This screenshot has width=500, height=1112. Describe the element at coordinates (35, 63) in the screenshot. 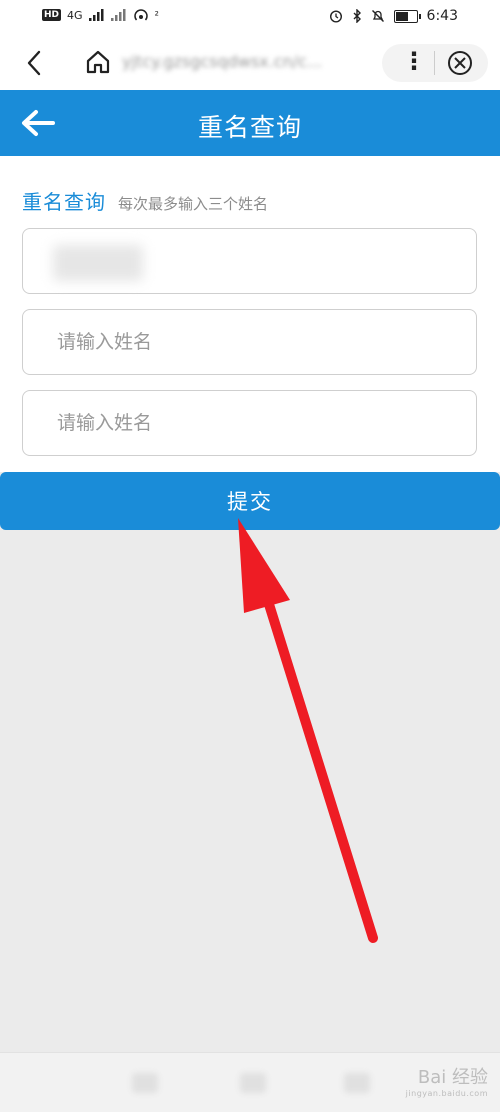

I see `browser-back-icon` at that location.